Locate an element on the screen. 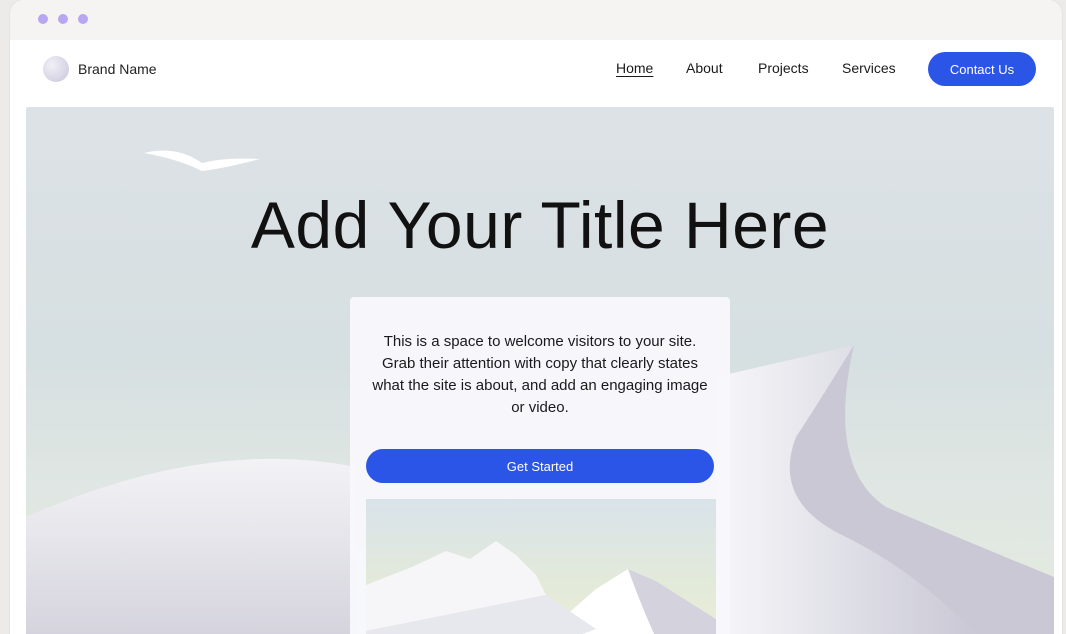  card-image is located at coordinates (541, 566).